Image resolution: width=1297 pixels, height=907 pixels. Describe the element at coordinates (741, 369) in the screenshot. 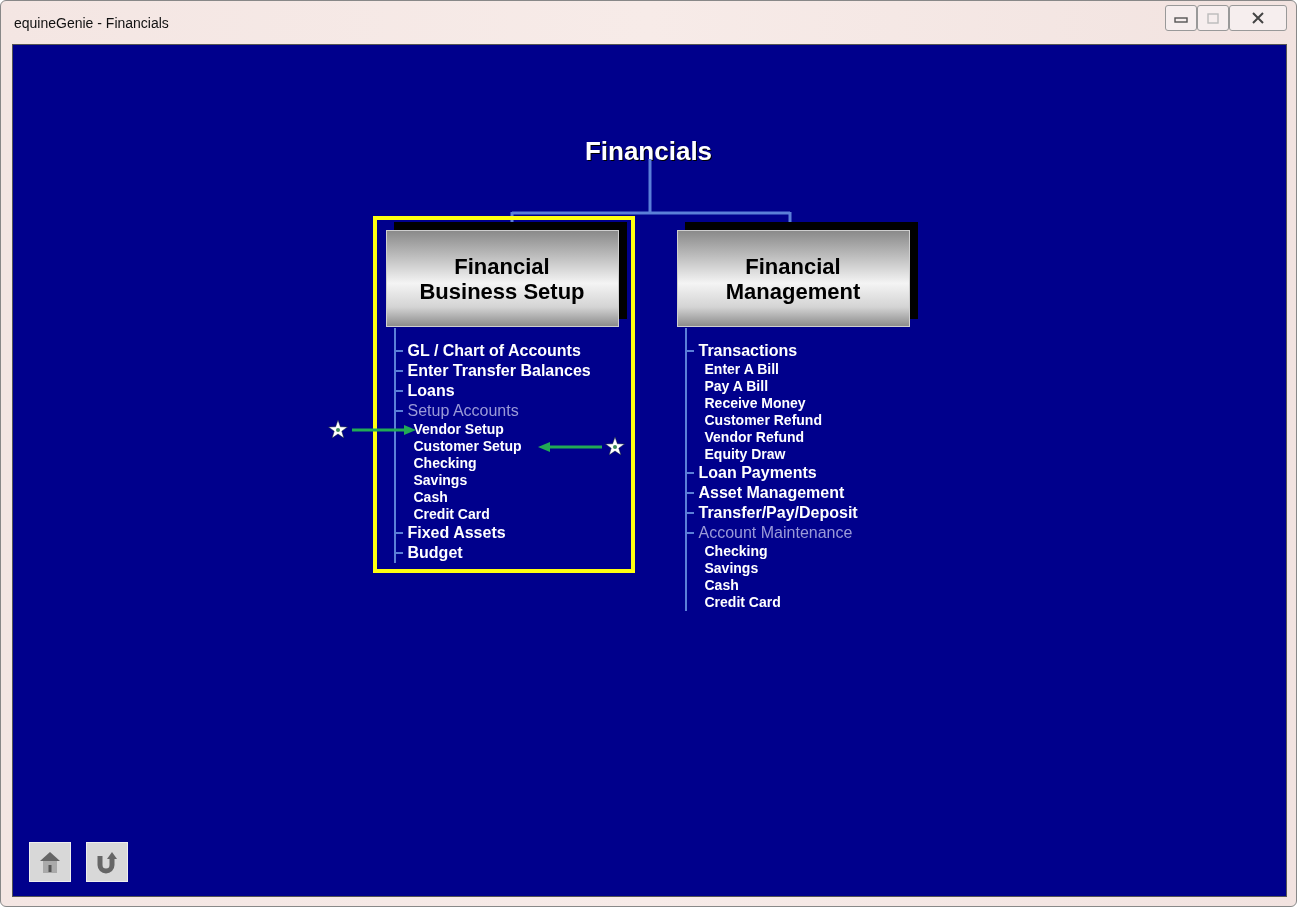

I see `menu-link: Enter A Bill` at that location.